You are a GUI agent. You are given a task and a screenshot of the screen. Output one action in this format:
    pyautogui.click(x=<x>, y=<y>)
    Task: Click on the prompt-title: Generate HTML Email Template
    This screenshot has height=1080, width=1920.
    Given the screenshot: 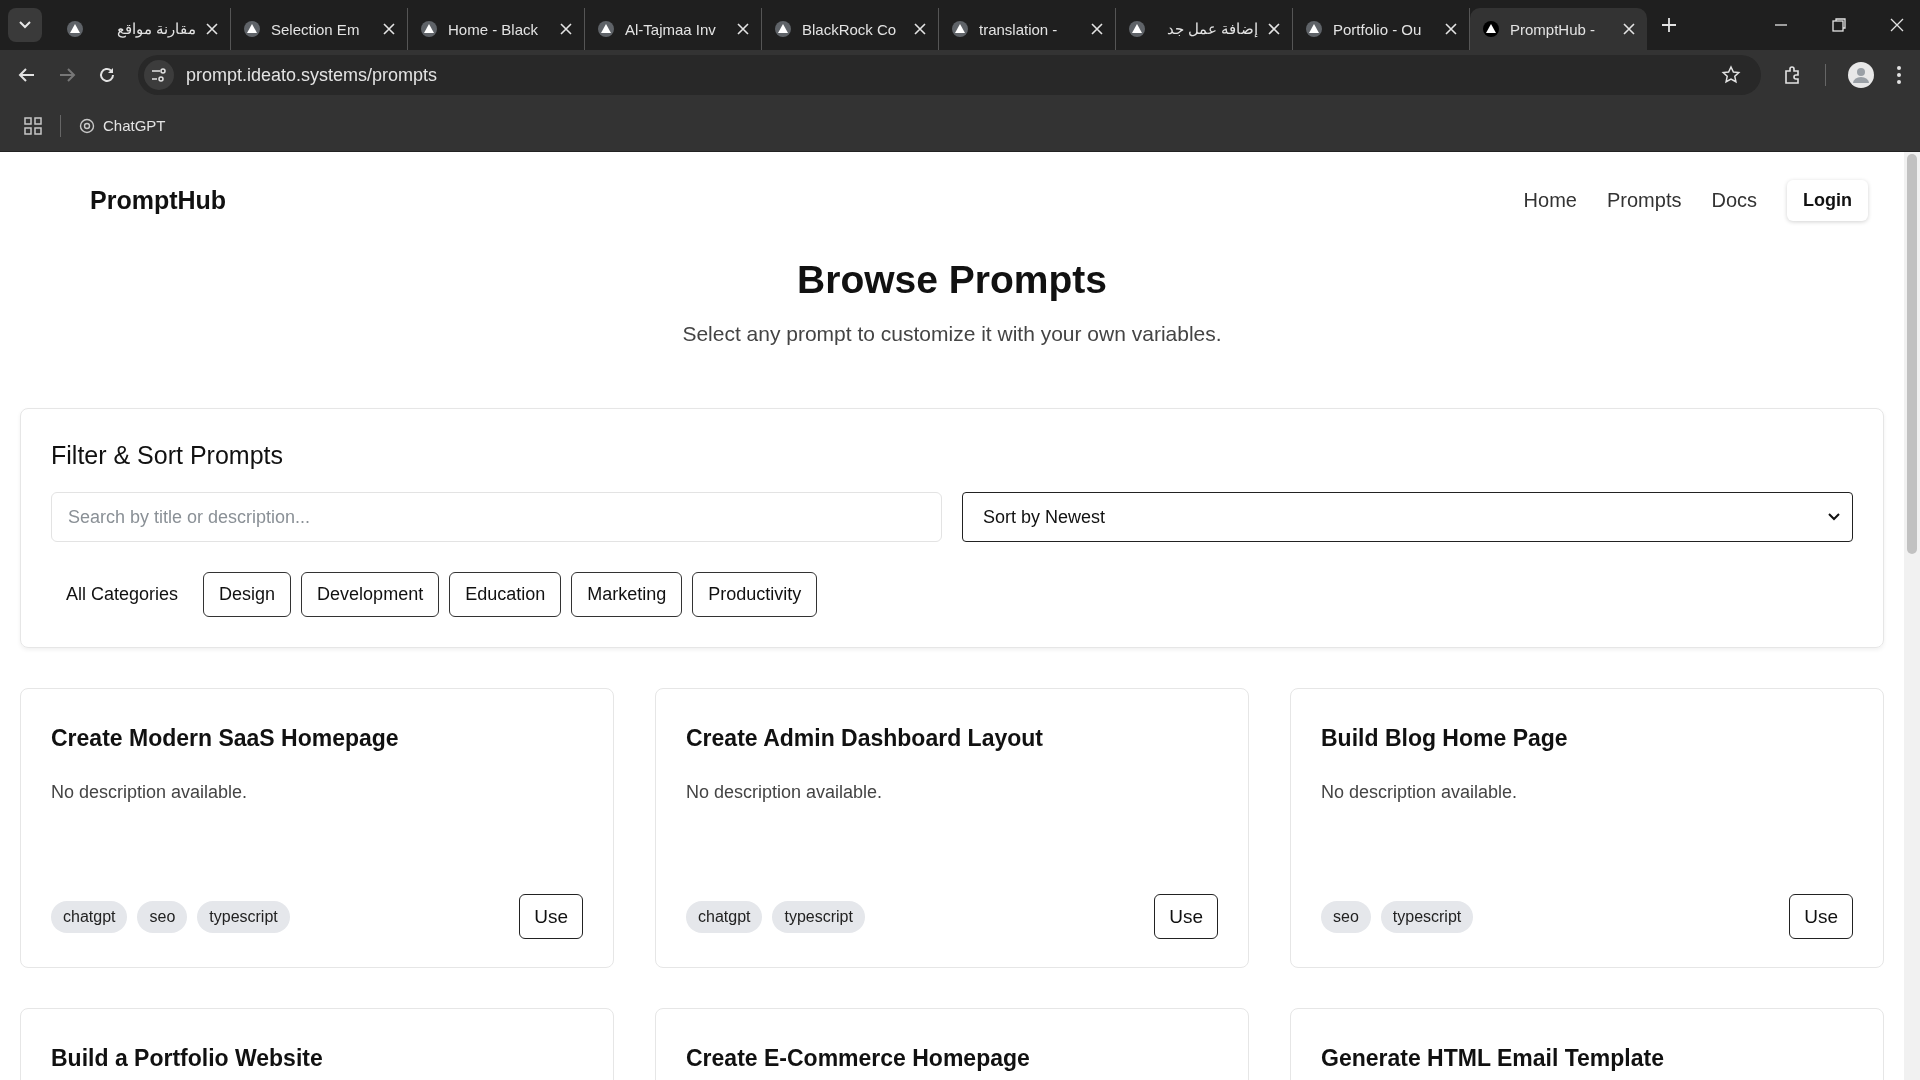 What is the action you would take?
    pyautogui.click(x=1493, y=1058)
    